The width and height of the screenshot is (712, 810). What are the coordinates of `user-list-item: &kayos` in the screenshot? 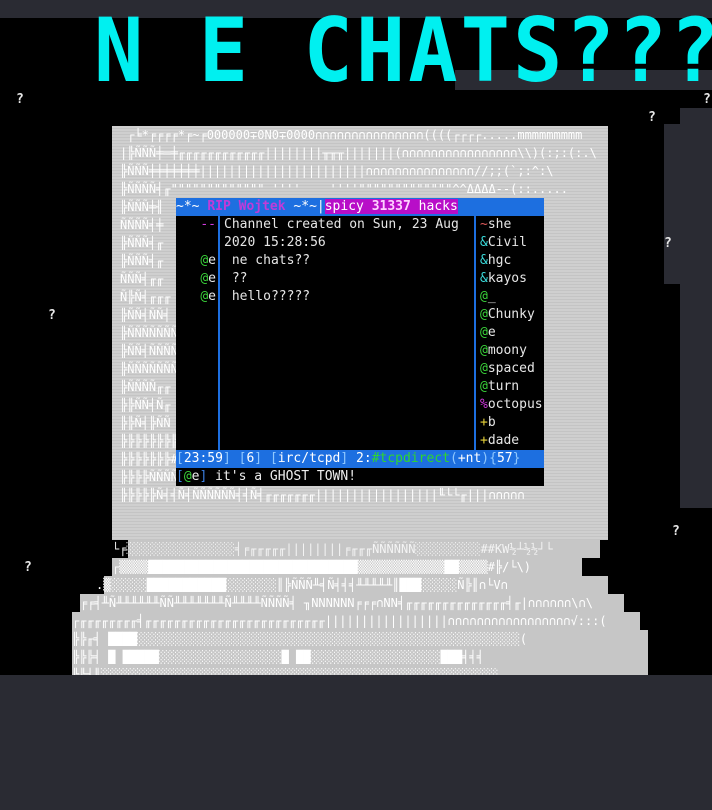 It's located at (503, 279).